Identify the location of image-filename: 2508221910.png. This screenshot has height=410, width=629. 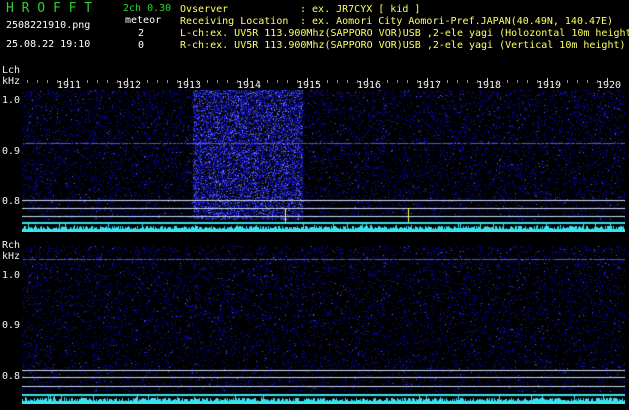
(48, 25).